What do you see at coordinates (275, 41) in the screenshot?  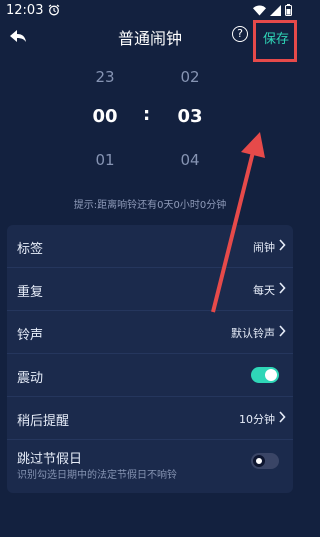 I see `save-highlight-box` at bounding box center [275, 41].